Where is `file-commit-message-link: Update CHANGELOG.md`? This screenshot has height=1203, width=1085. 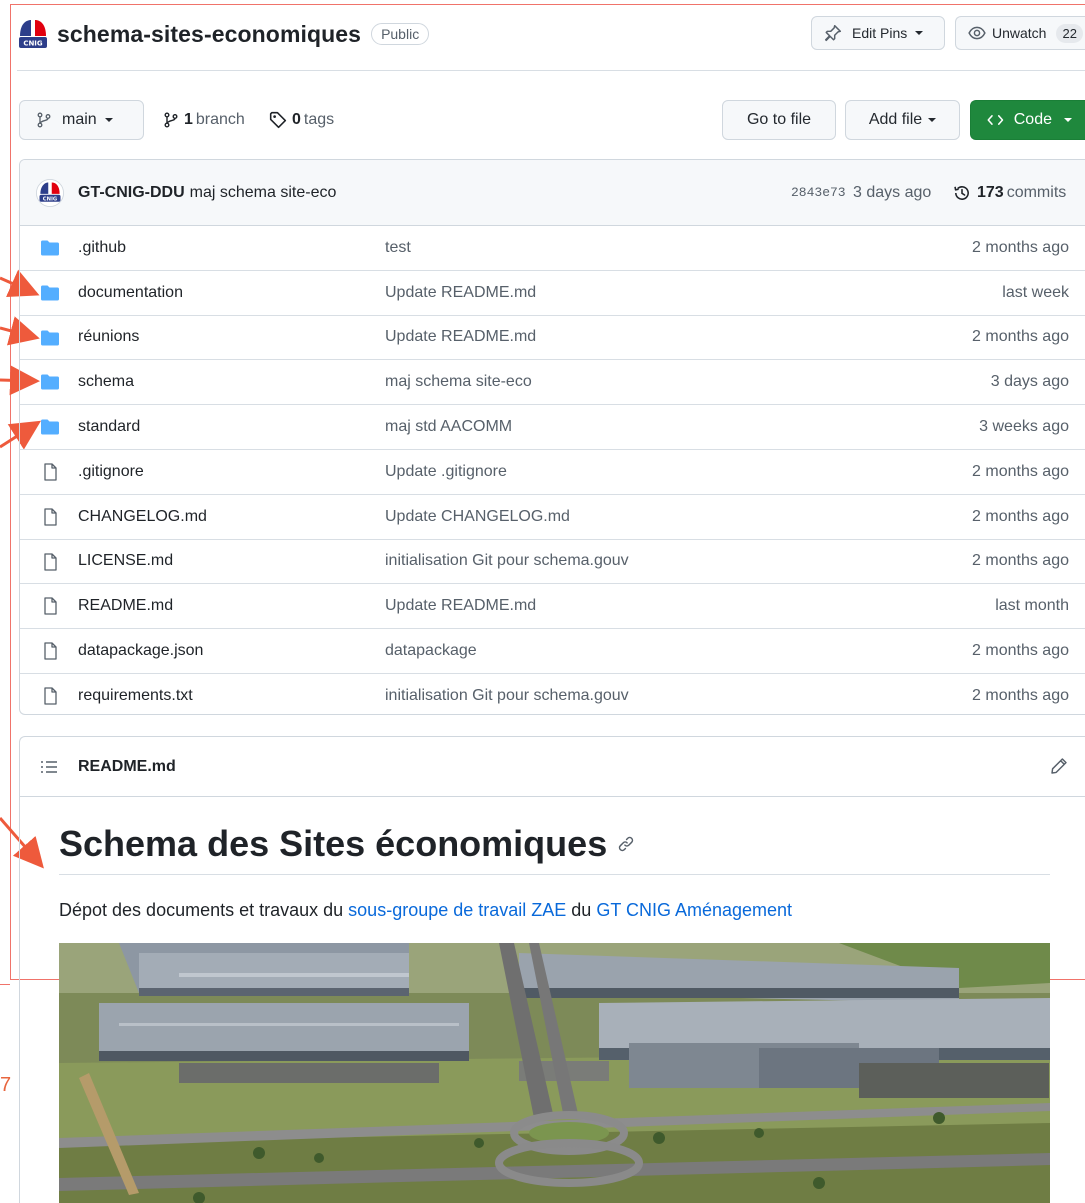
file-commit-message-link: Update CHANGELOG.md is located at coordinates (477, 517).